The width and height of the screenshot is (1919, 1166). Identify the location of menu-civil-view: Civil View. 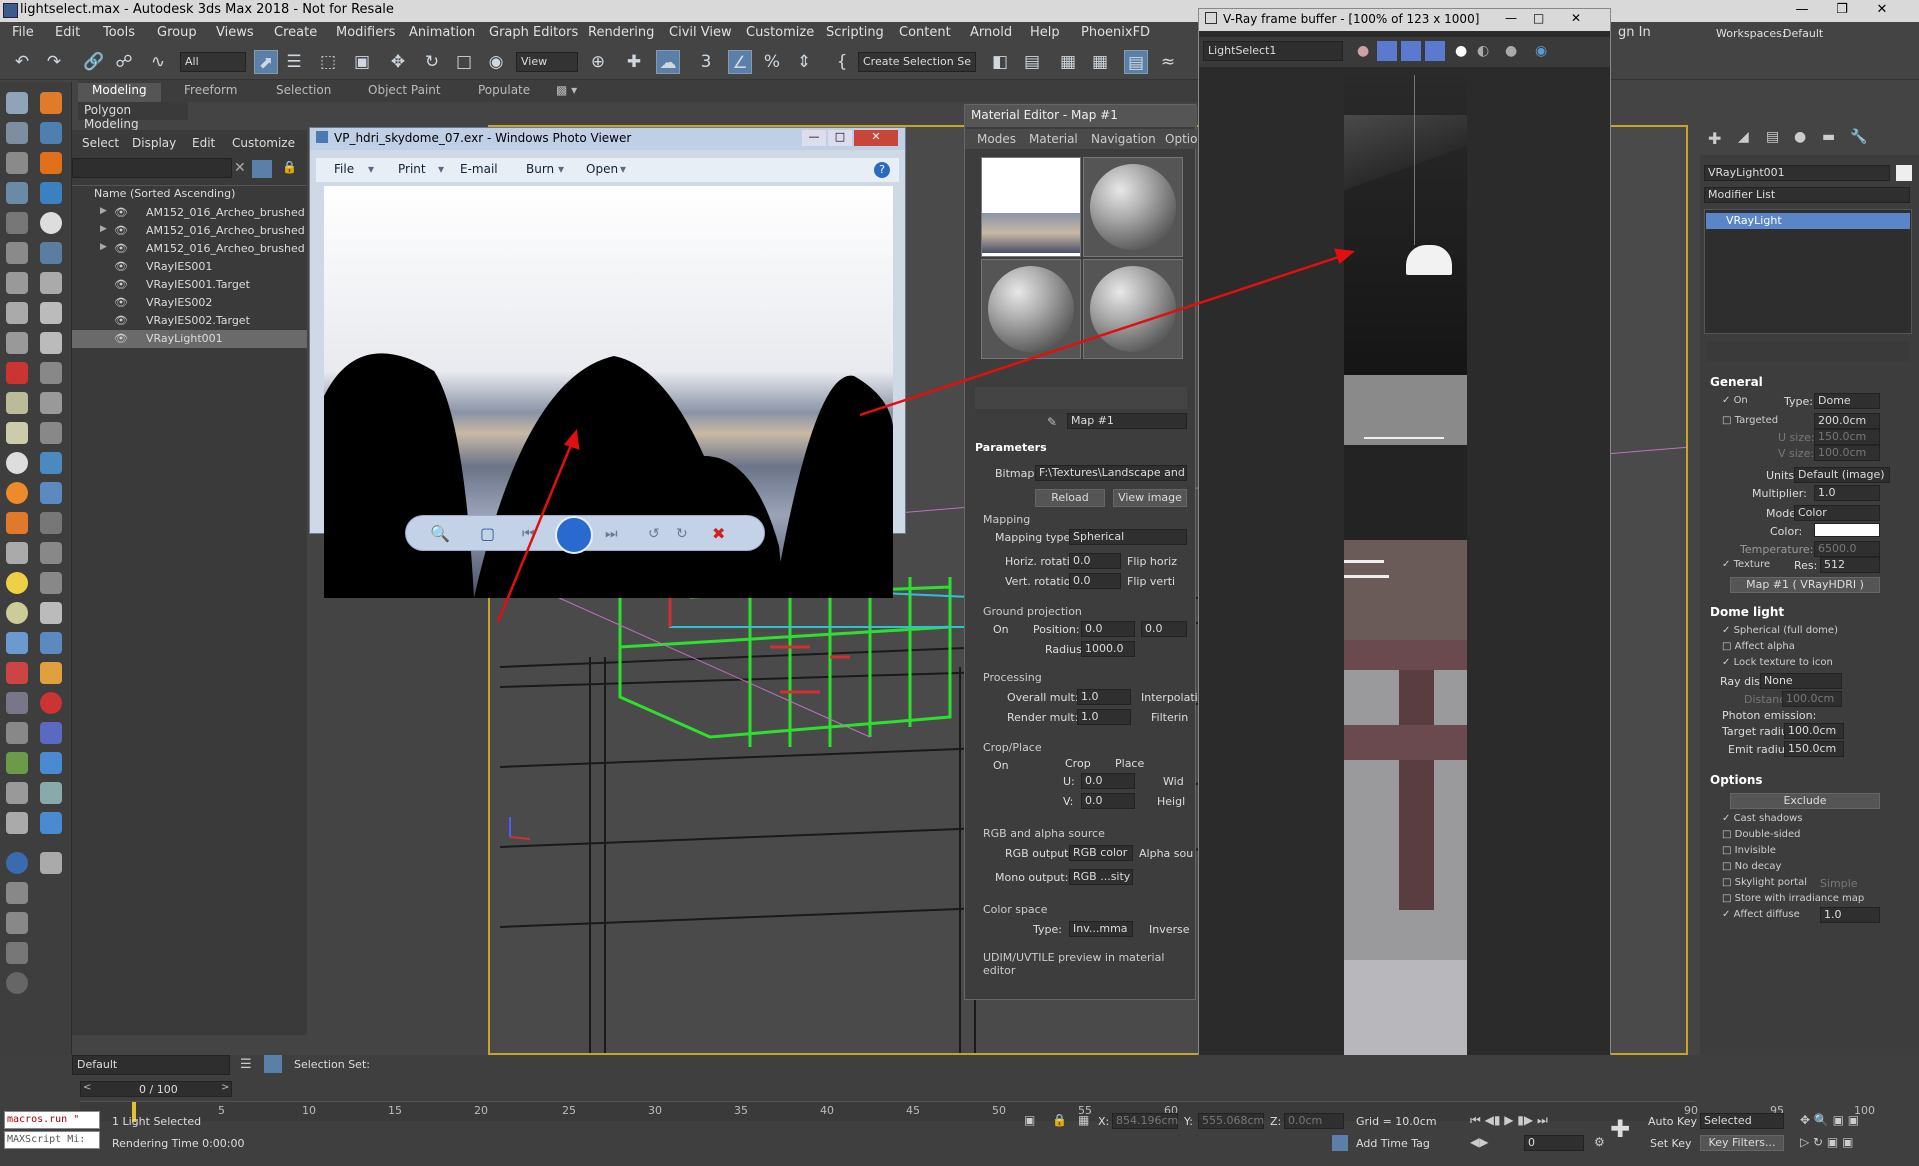
(700, 32).